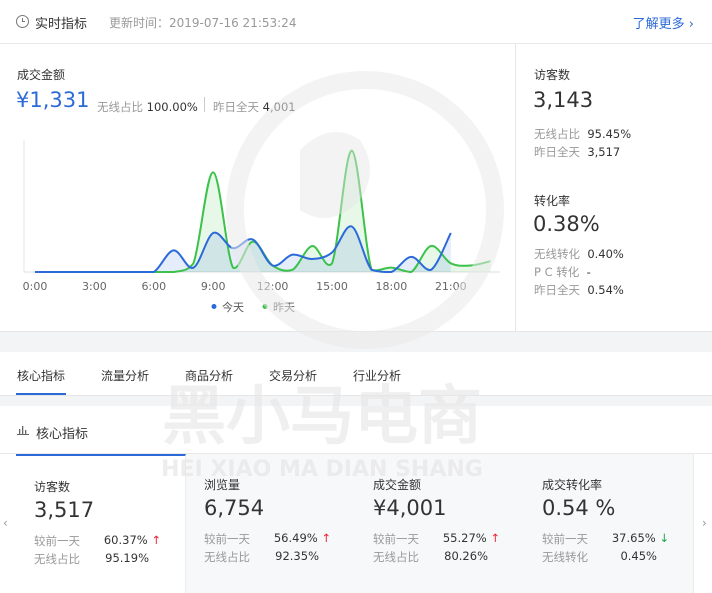 This screenshot has width=712, height=593. What do you see at coordinates (392, 286) in the screenshot?
I see `x-tick-label: 18:00` at bounding box center [392, 286].